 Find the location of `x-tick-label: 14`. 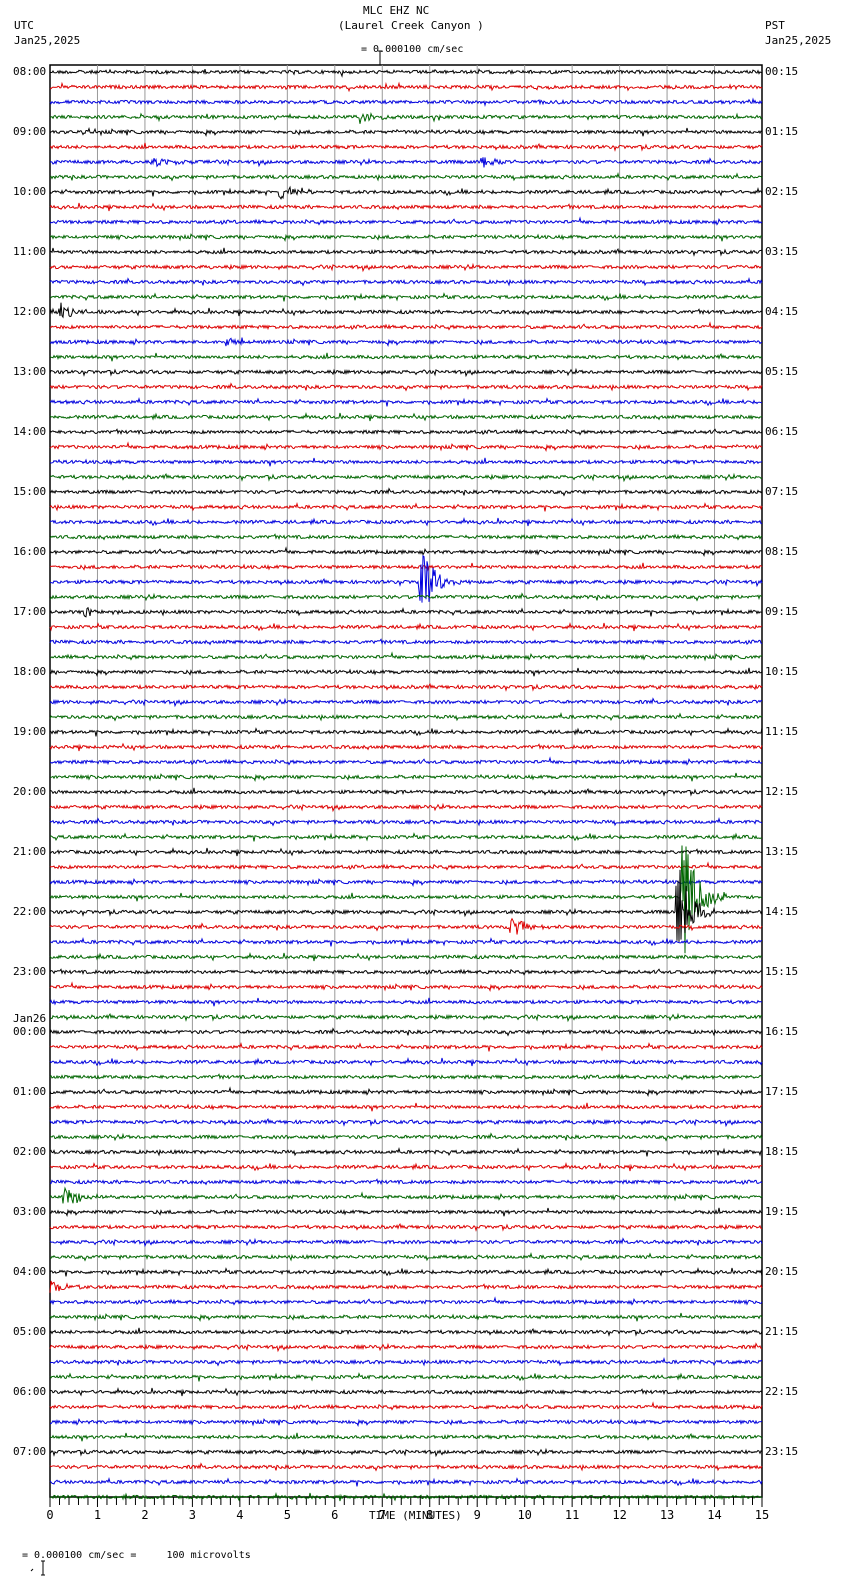

x-tick-label: 14 is located at coordinates (714, 1515).